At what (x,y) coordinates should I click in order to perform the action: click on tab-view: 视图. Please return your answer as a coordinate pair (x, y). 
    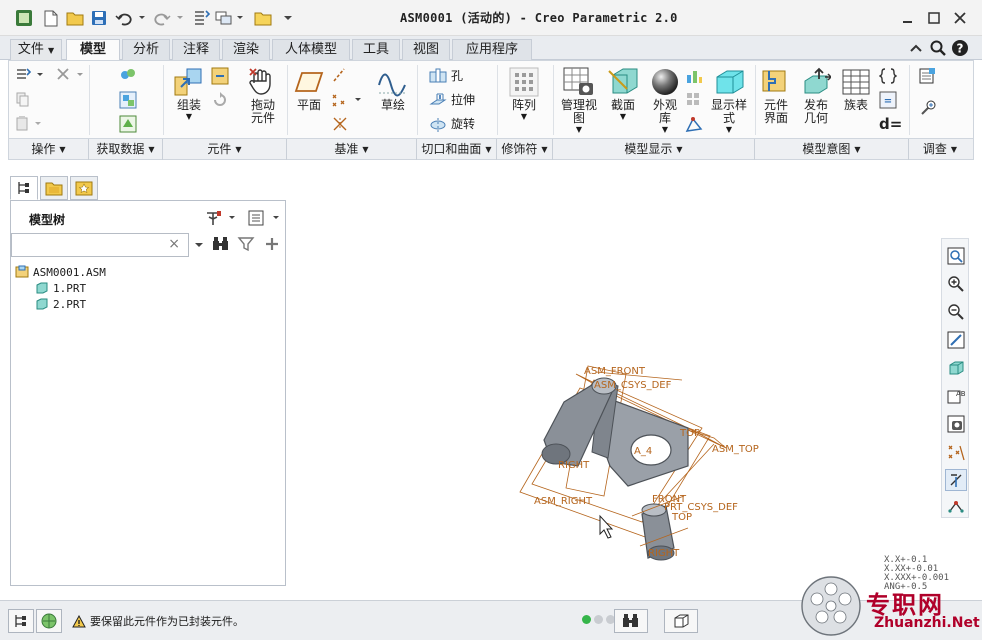
    Looking at the image, I should click on (426, 49).